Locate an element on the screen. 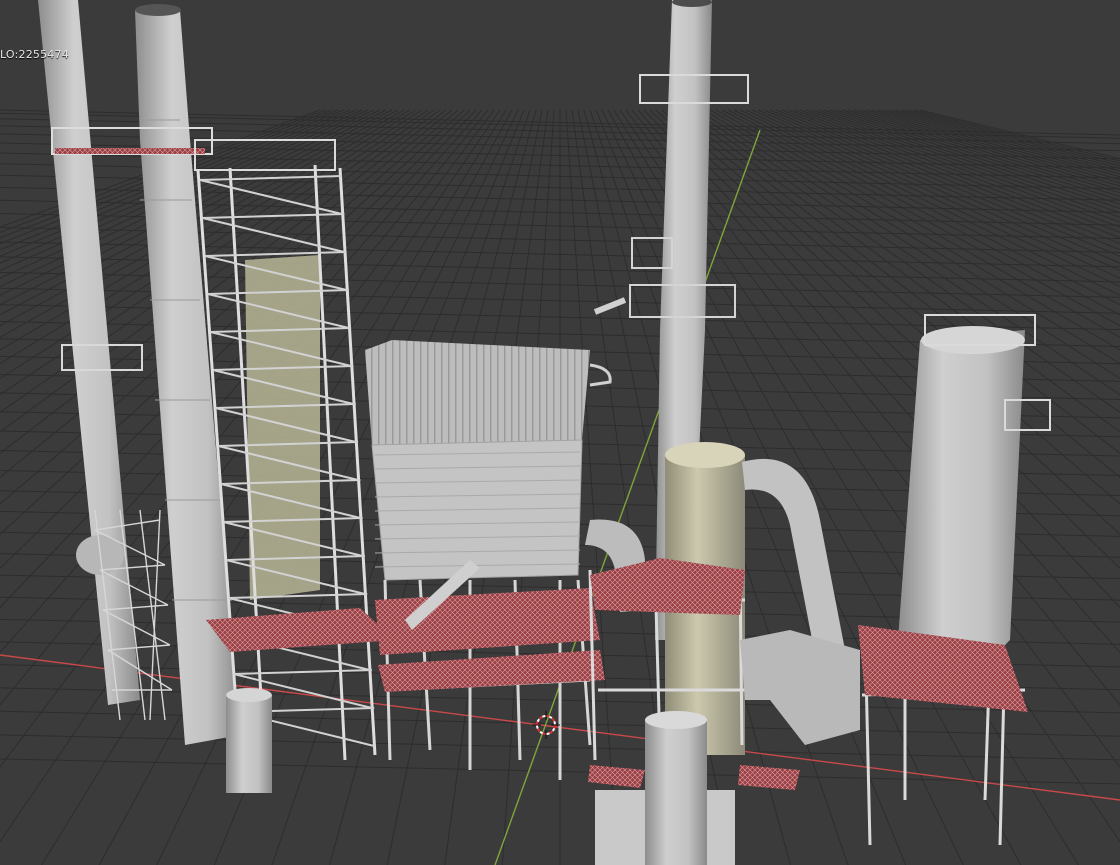  duct-right is located at coordinates (793, 556).